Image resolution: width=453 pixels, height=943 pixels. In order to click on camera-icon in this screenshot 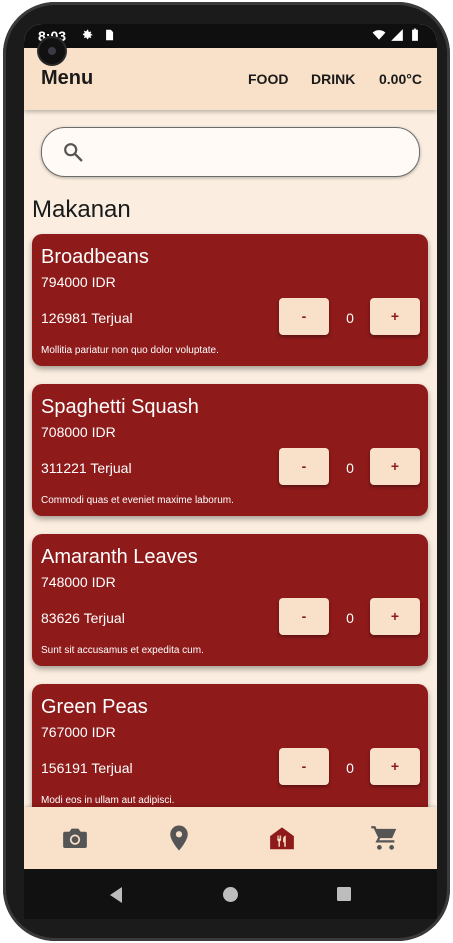, I will do `click(75, 838)`.